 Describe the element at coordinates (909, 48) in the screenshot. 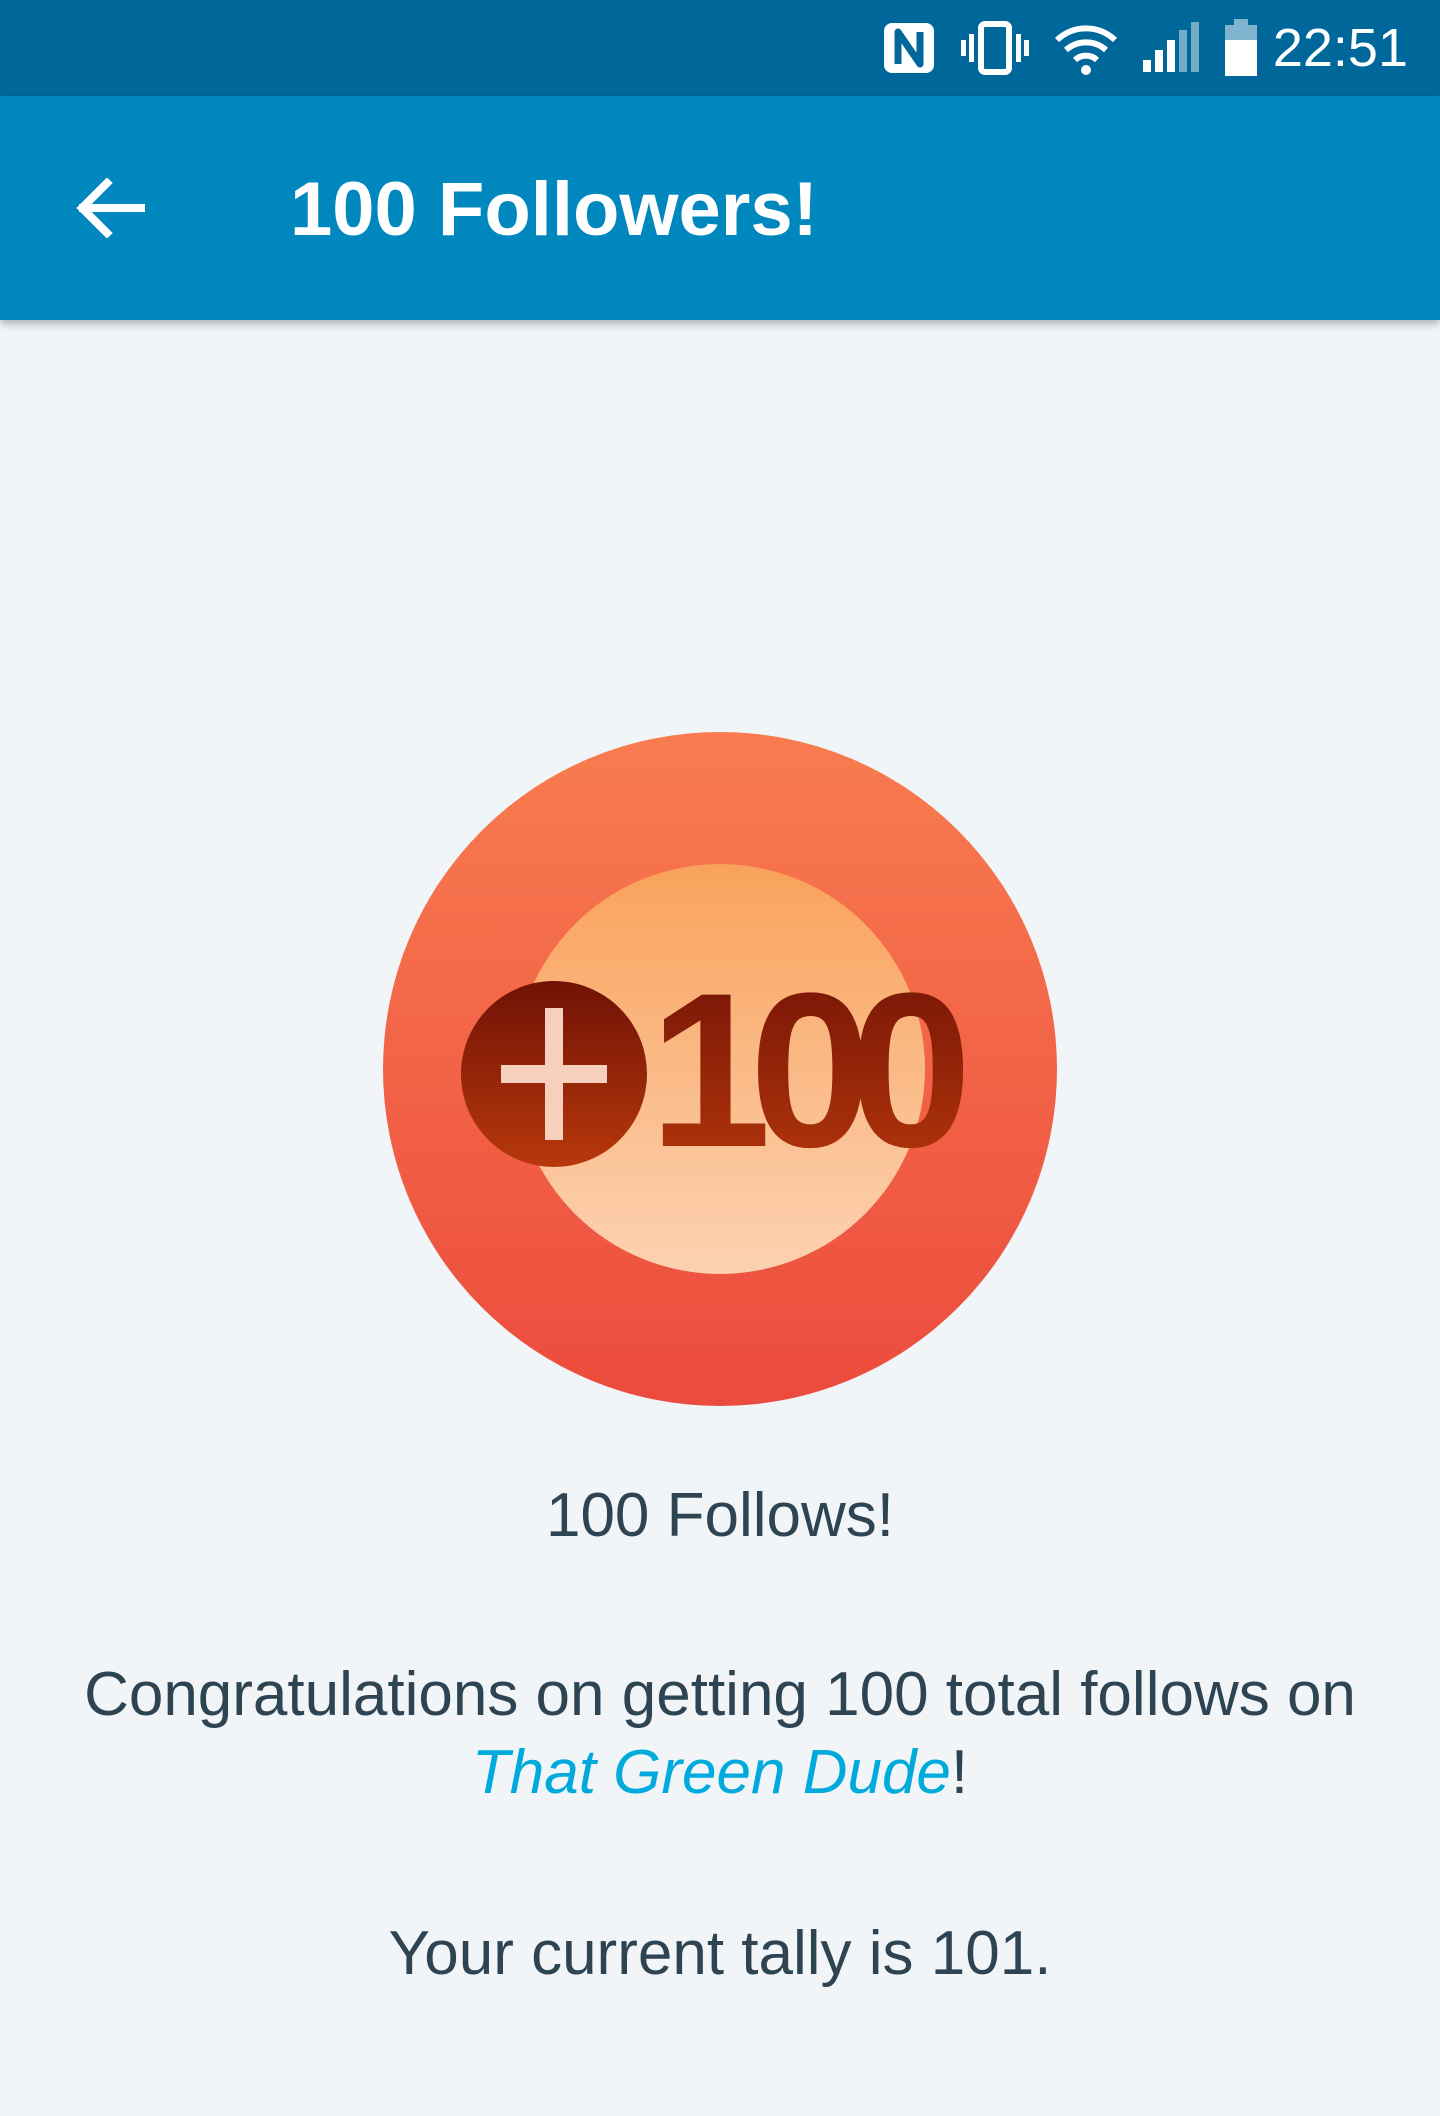

I see `nfc-icon` at that location.